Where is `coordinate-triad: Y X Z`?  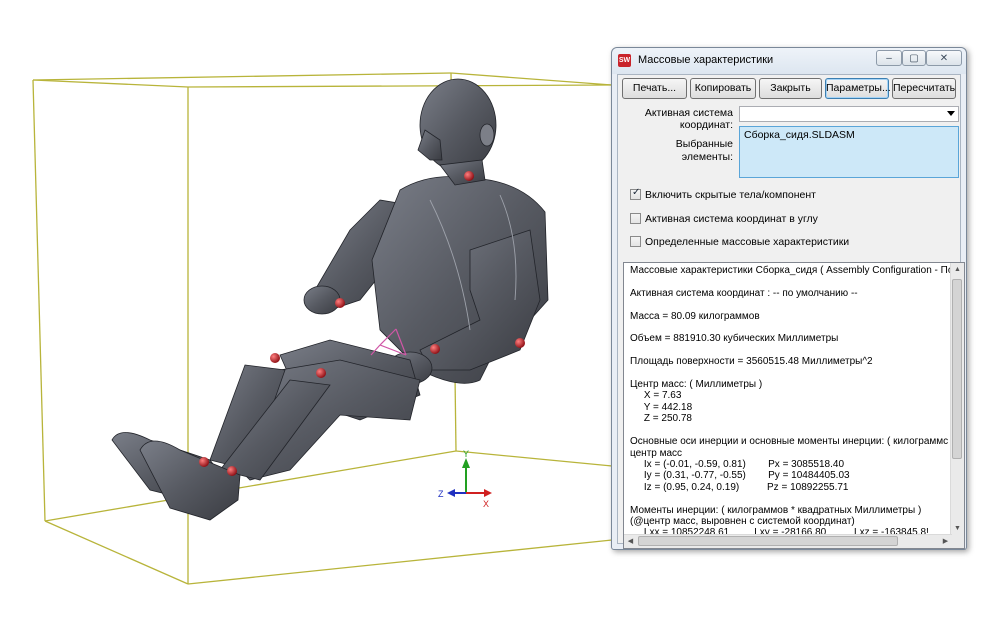 coordinate-triad: Y X Z is located at coordinates (465, 479).